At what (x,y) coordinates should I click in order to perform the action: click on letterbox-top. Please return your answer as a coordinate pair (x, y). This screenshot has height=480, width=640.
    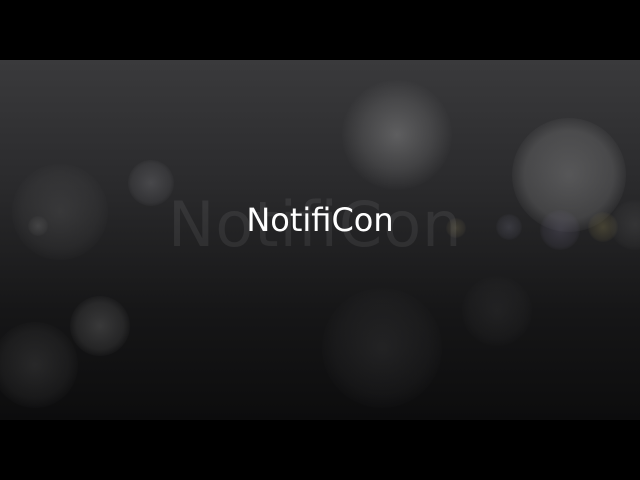
    Looking at the image, I should click on (320, 30).